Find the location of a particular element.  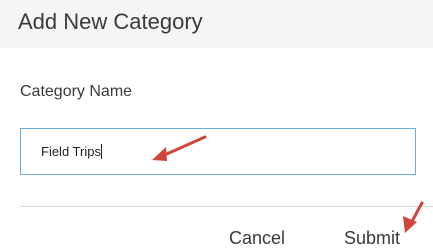

submit-button: Submit is located at coordinates (372, 238).